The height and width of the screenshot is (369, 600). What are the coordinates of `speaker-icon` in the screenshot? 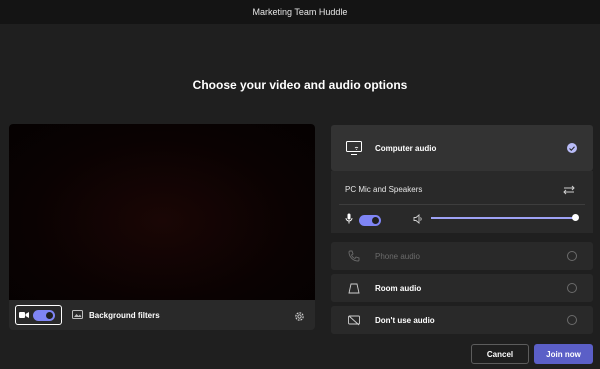 It's located at (418, 220).